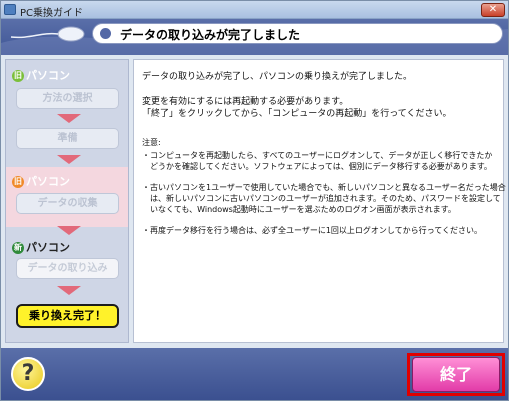  What do you see at coordinates (67, 138) in the screenshot?
I see `step-prepare: 準備` at bounding box center [67, 138].